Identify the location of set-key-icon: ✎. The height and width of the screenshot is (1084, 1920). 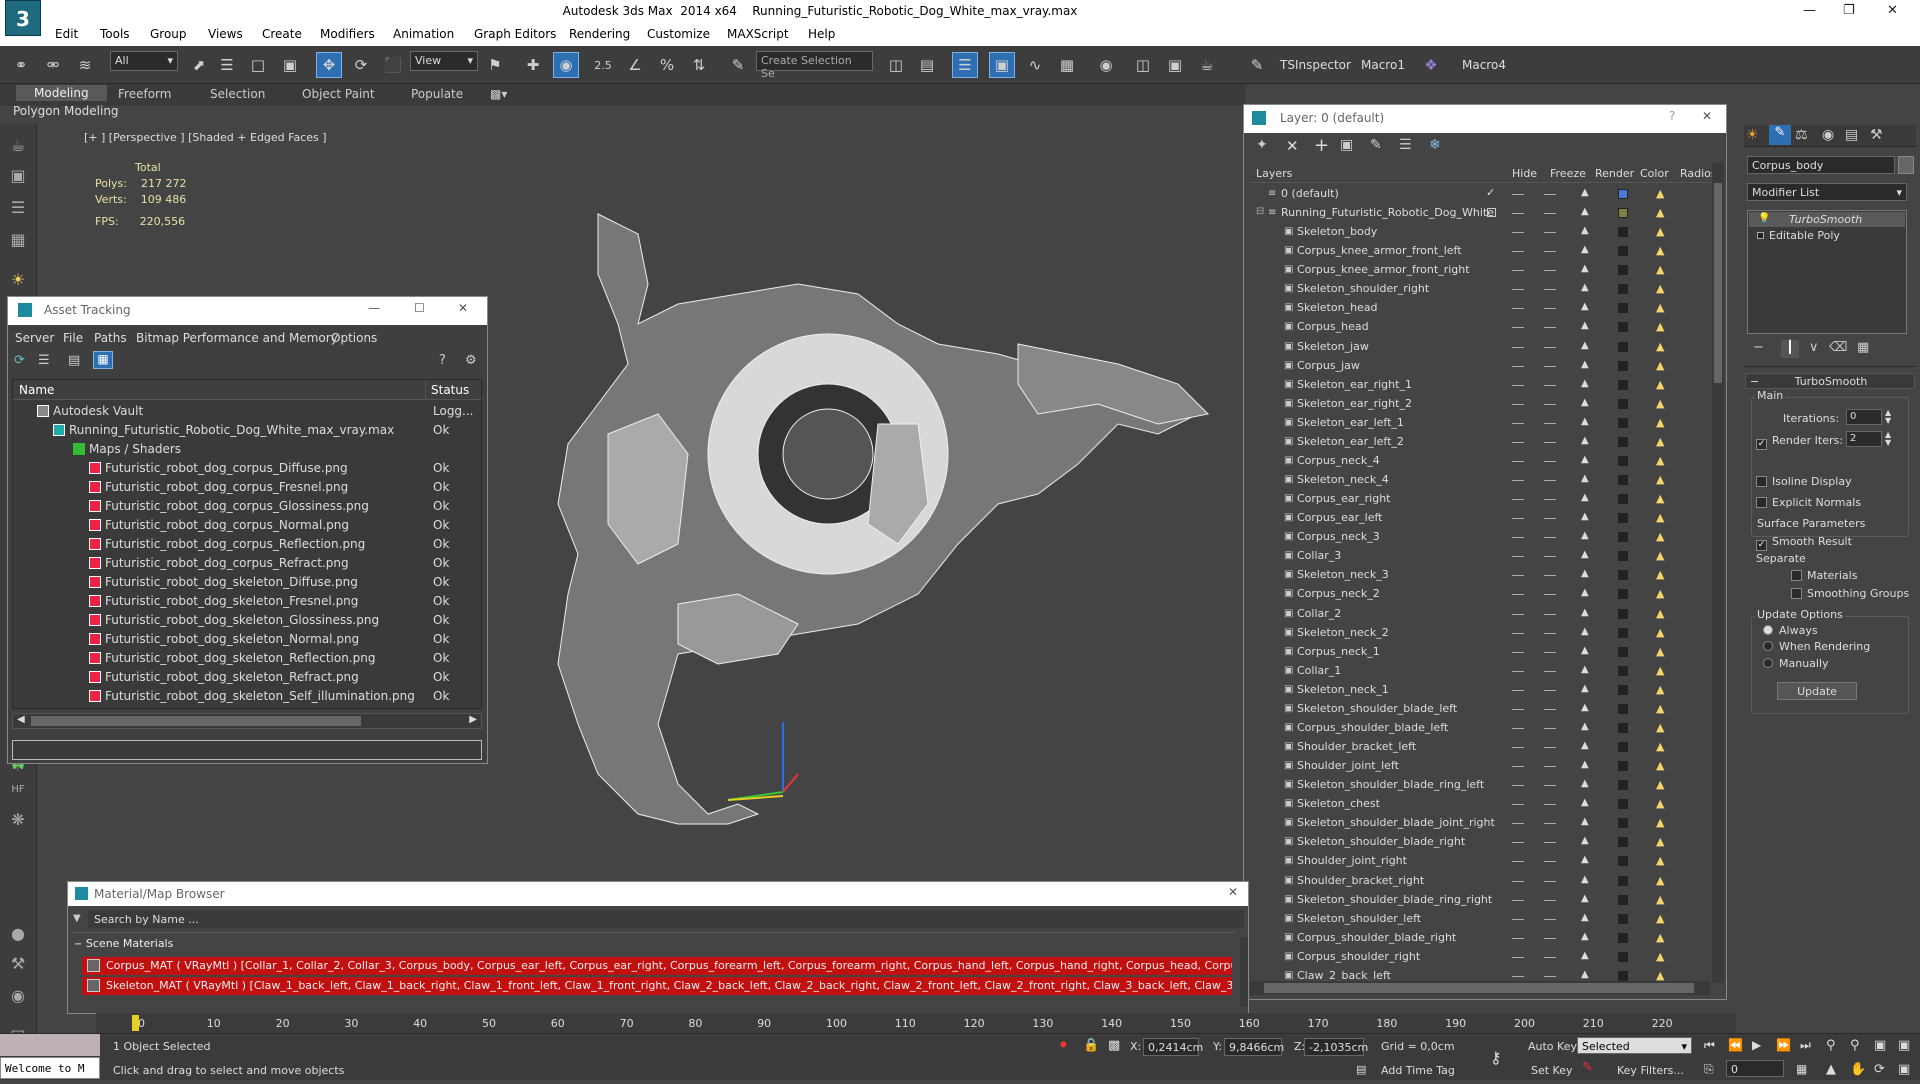
(1587, 1067).